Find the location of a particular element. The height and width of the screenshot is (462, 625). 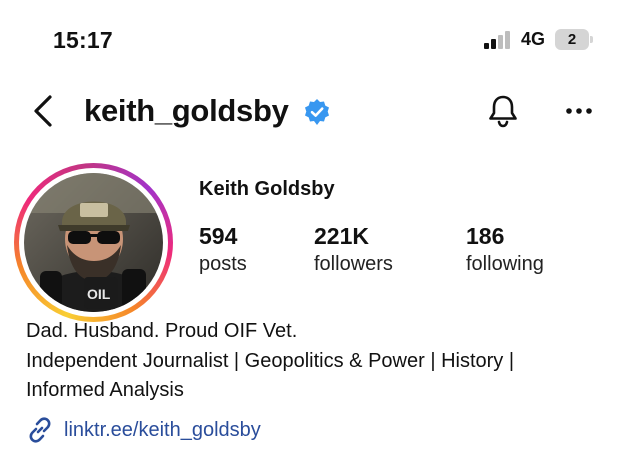

stat-followers: 221K followers is located at coordinates (353, 250).